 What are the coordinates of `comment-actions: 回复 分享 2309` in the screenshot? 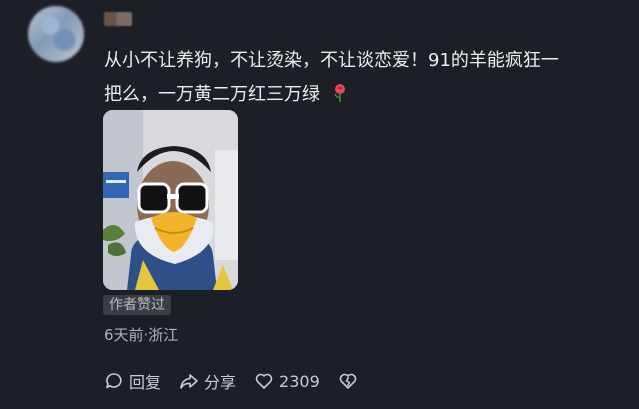 It's located at (233, 381).